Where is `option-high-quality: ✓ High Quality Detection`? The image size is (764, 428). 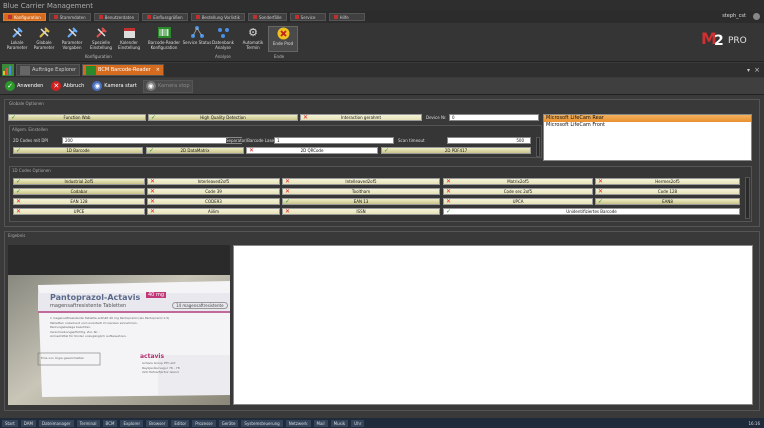
option-high-quality: ✓ High Quality Detection is located at coordinates (223, 117).